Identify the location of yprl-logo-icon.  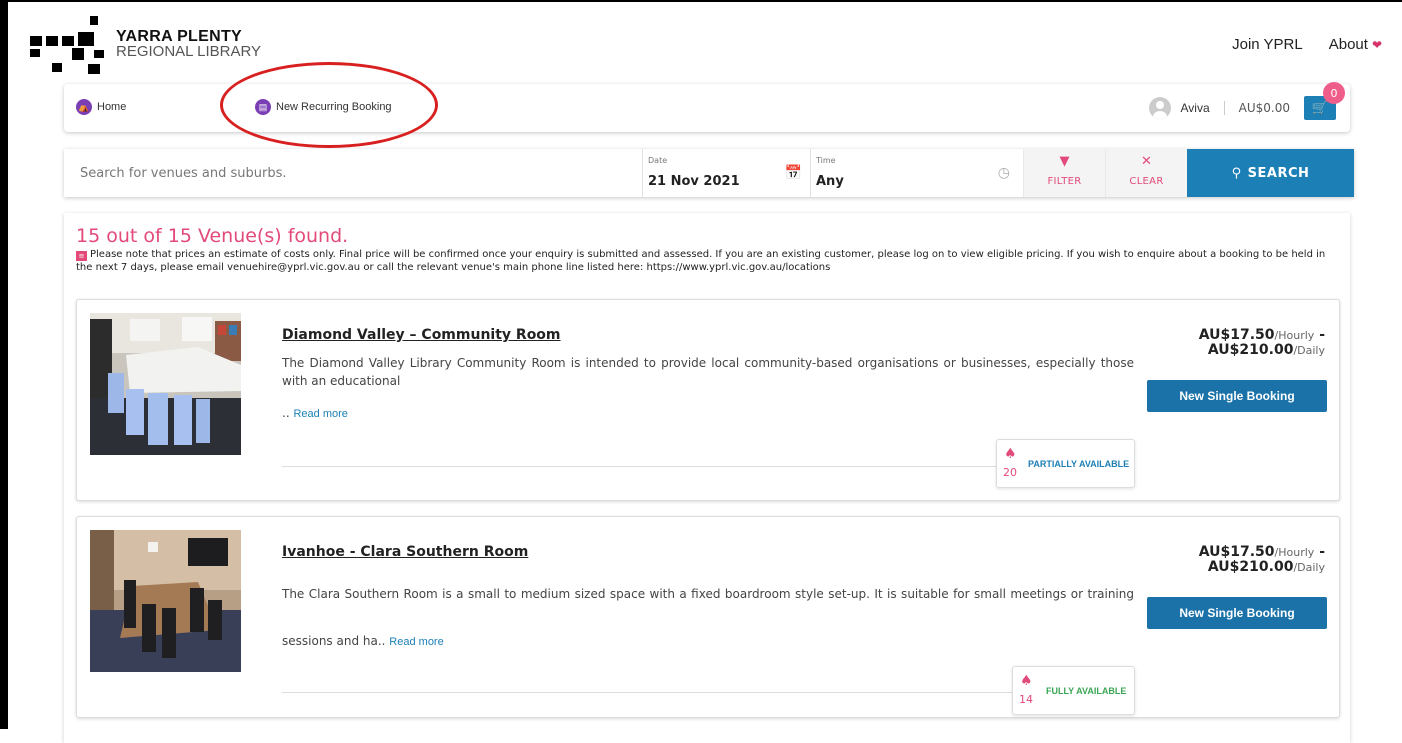
(70, 46).